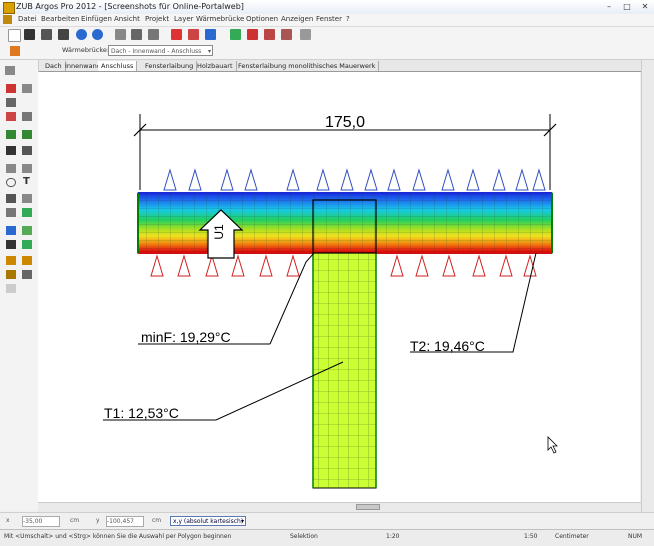 Image resolution: width=654 pixels, height=546 pixels. Describe the element at coordinates (252, 34) in the screenshot. I see `boundary-icon` at that location.